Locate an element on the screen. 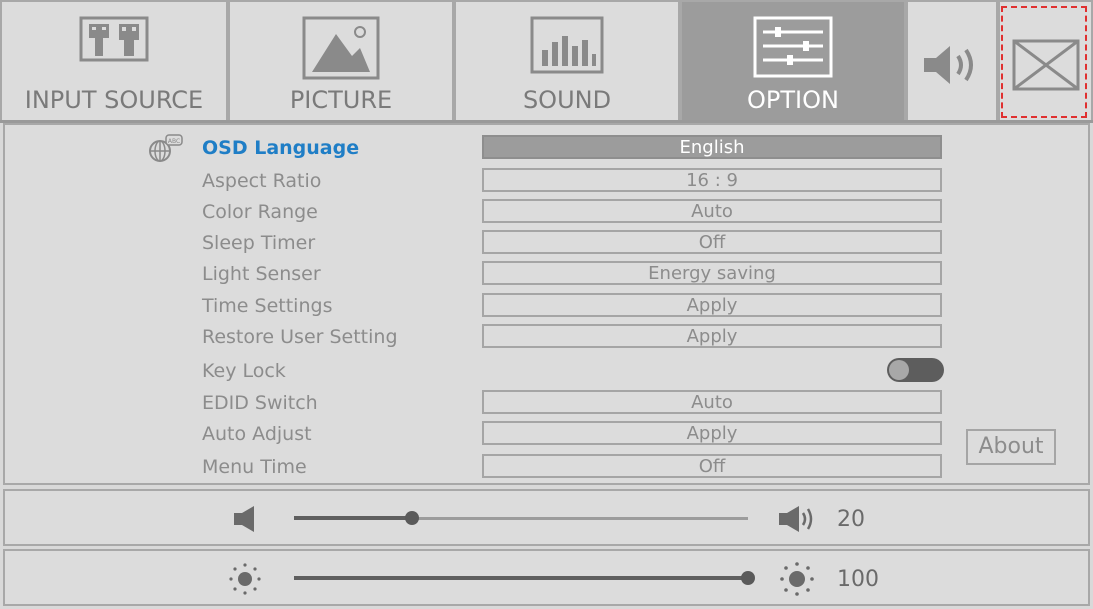 The width and height of the screenshot is (1093, 609). option-label: Key Lock is located at coordinates (244, 371).